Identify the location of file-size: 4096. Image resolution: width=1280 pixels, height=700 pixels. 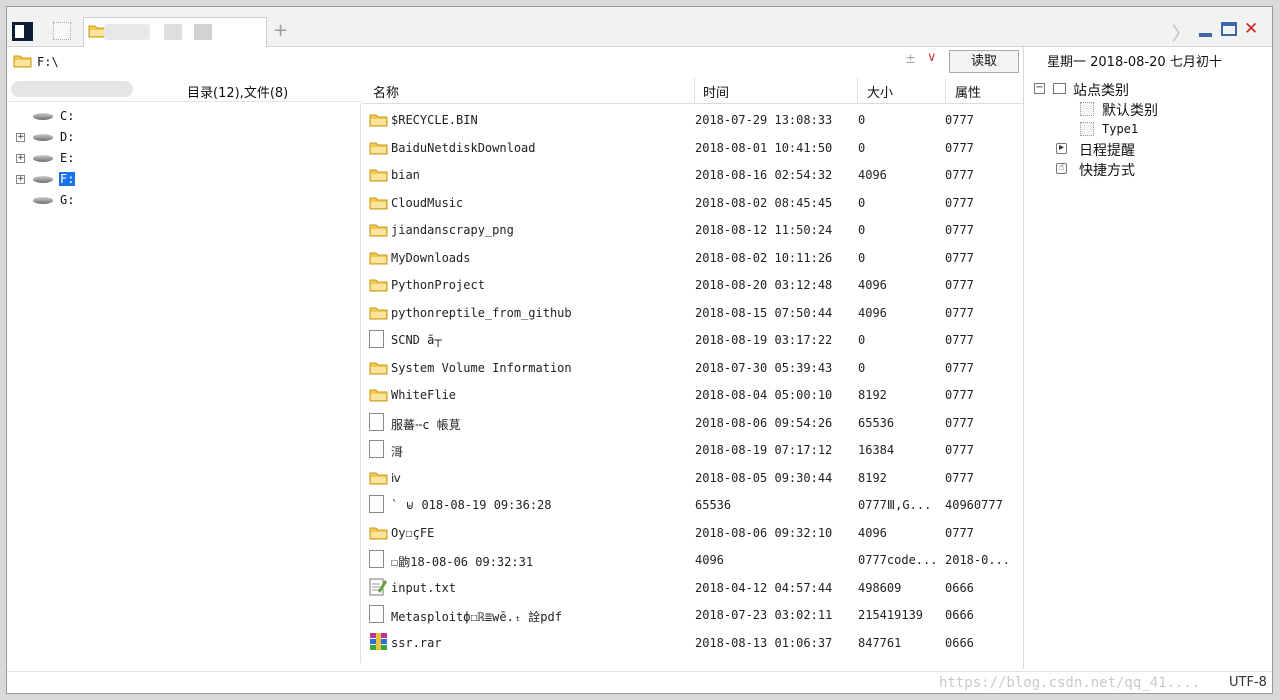
(872, 312).